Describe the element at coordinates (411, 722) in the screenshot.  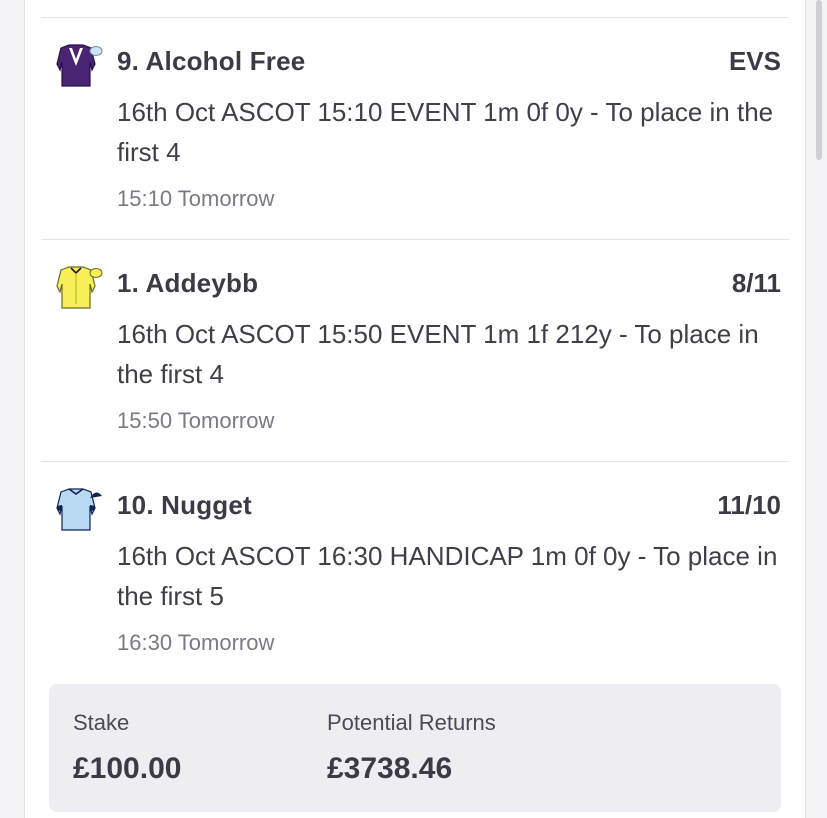
I see `potential-returns-label: Potential Returns` at that location.